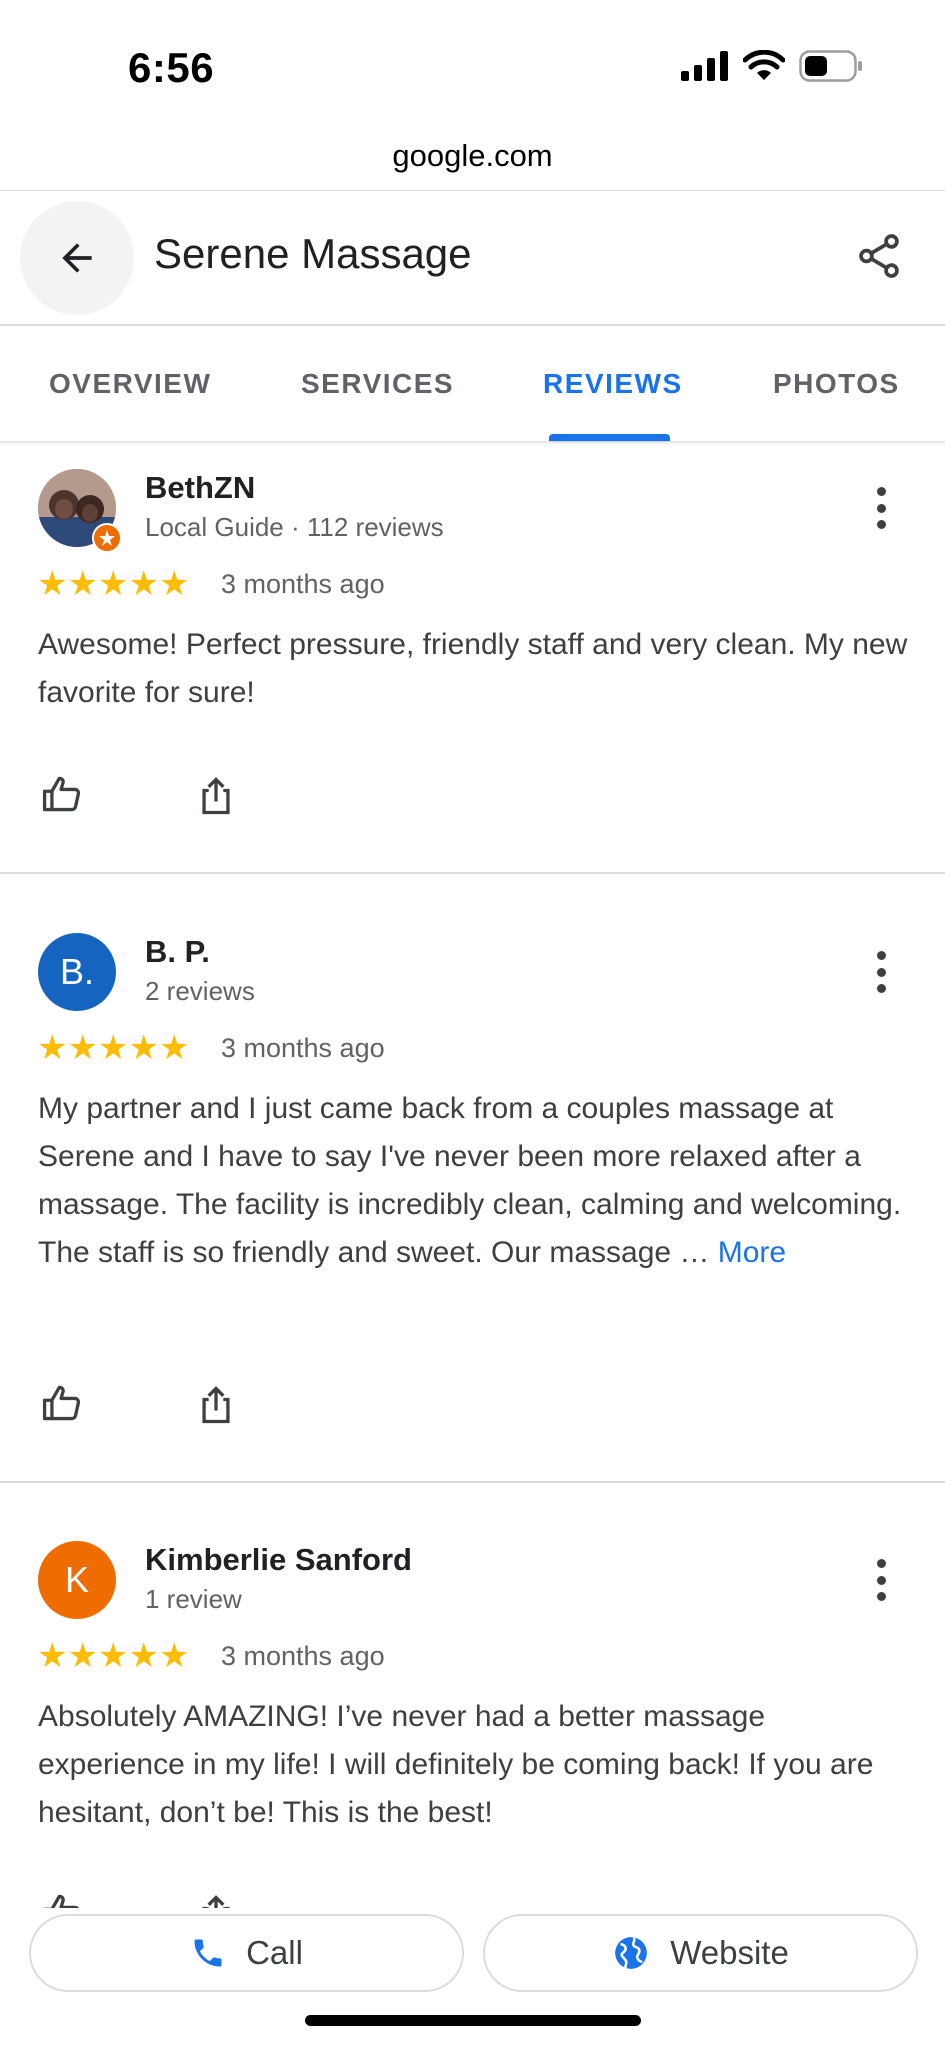  I want to click on share-button, so click(879, 256).